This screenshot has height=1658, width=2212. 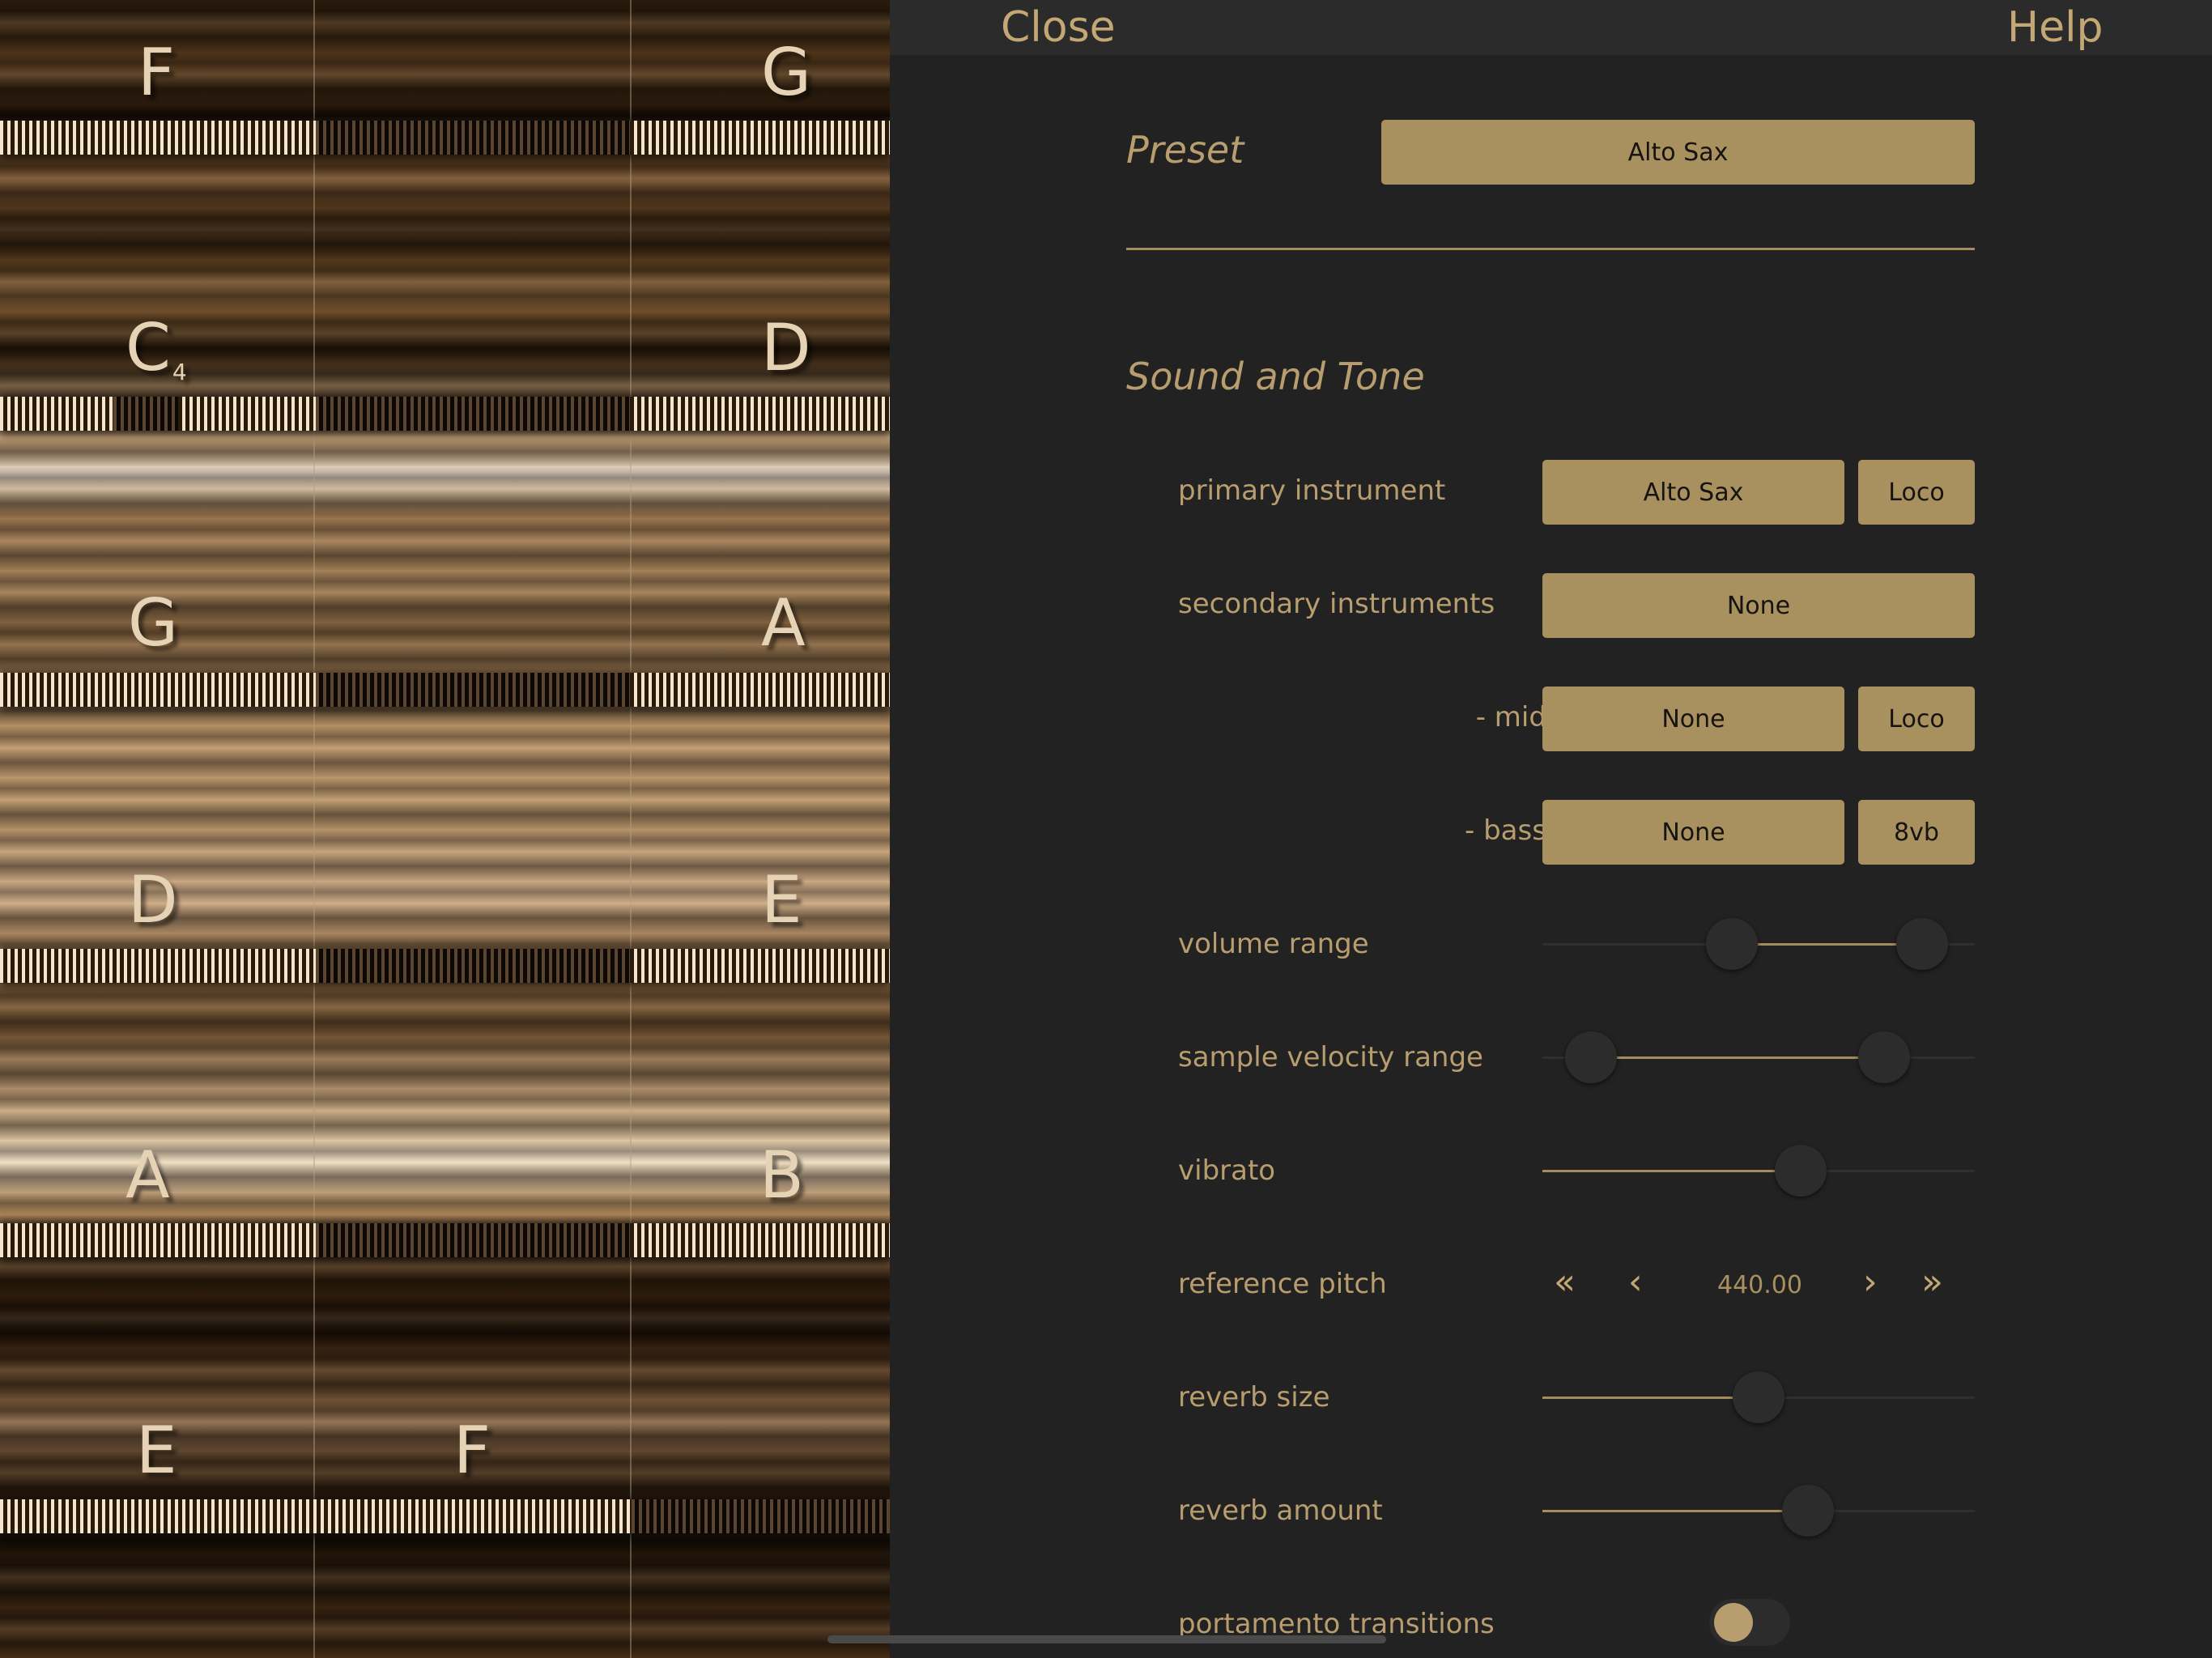 I want to click on section-divider, so click(x=1550, y=249).